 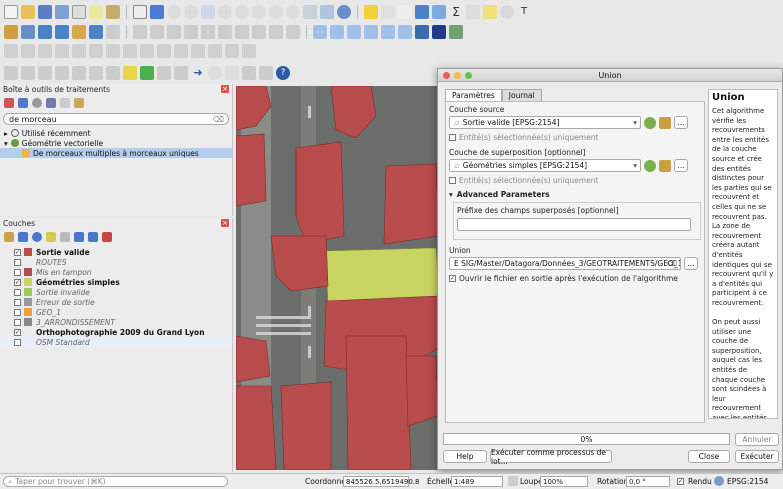 What do you see at coordinates (113, 51) in the screenshot?
I see `digitize-7-icon` at bounding box center [113, 51].